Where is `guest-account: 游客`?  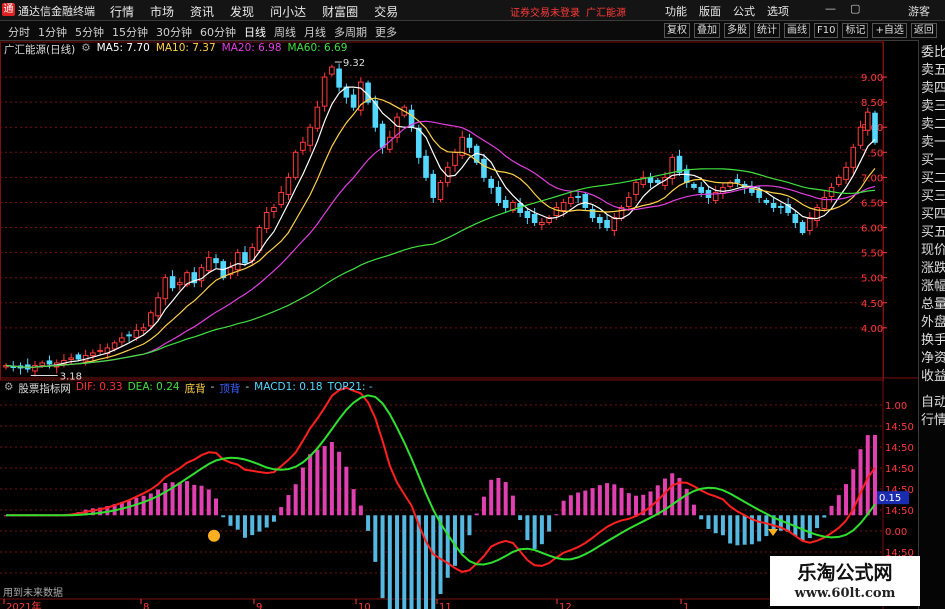
guest-account: 游客 is located at coordinates (919, 11).